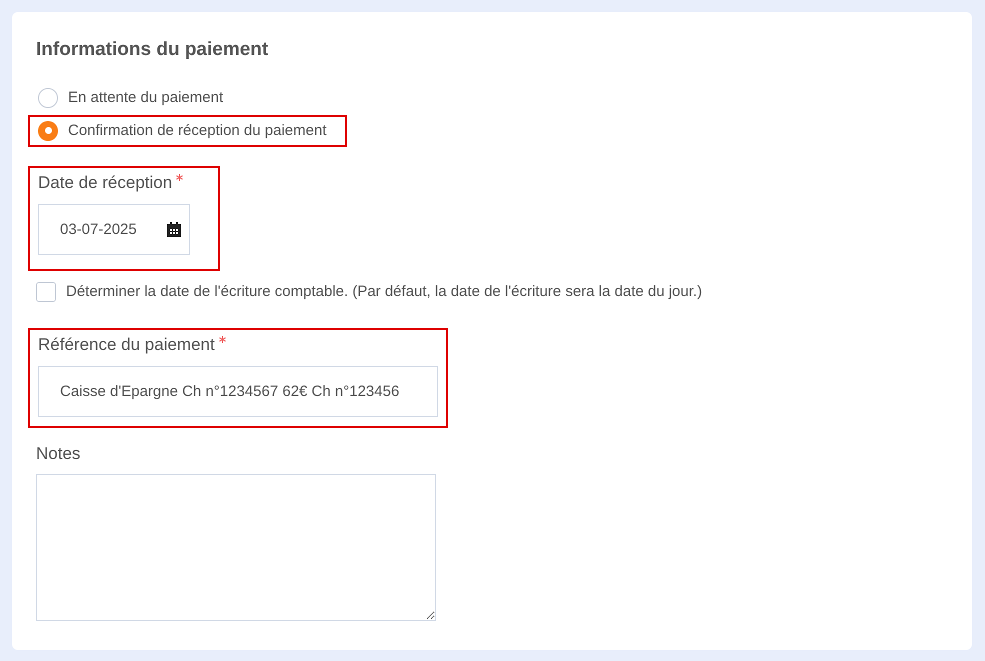  What do you see at coordinates (197, 131) in the screenshot?
I see `radio-label: Confirmation de réception du paiement` at bounding box center [197, 131].